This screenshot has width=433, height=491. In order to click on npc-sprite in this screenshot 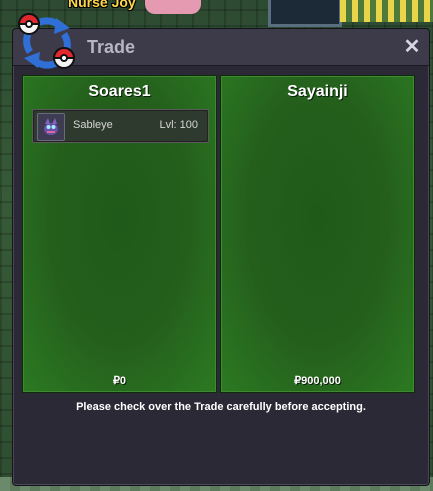, I will do `click(173, 7)`.